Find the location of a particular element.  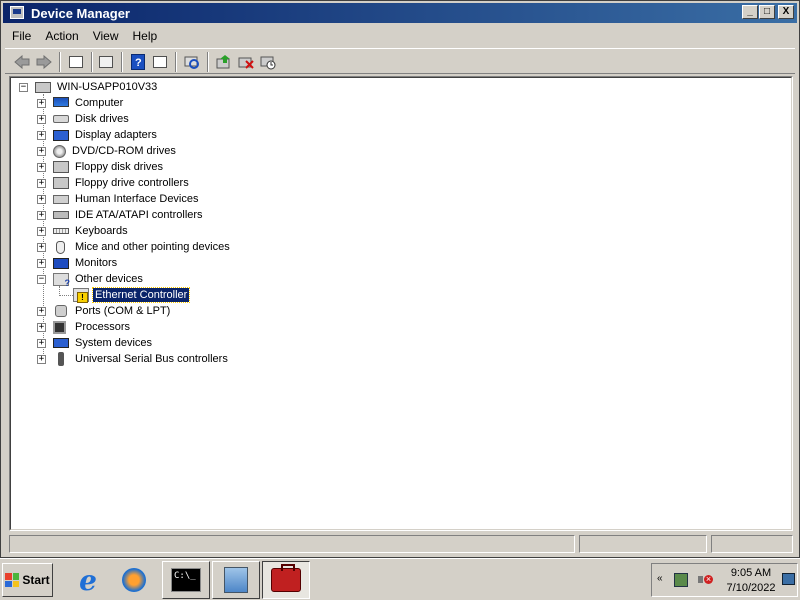

update-driver-button is located at coordinates (224, 62).